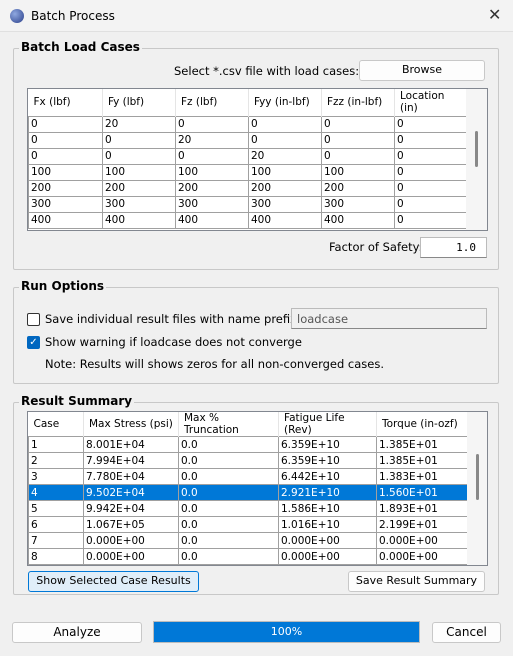  Describe the element at coordinates (131, 492) in the screenshot. I see `table-cell: 9.502E+04` at that location.